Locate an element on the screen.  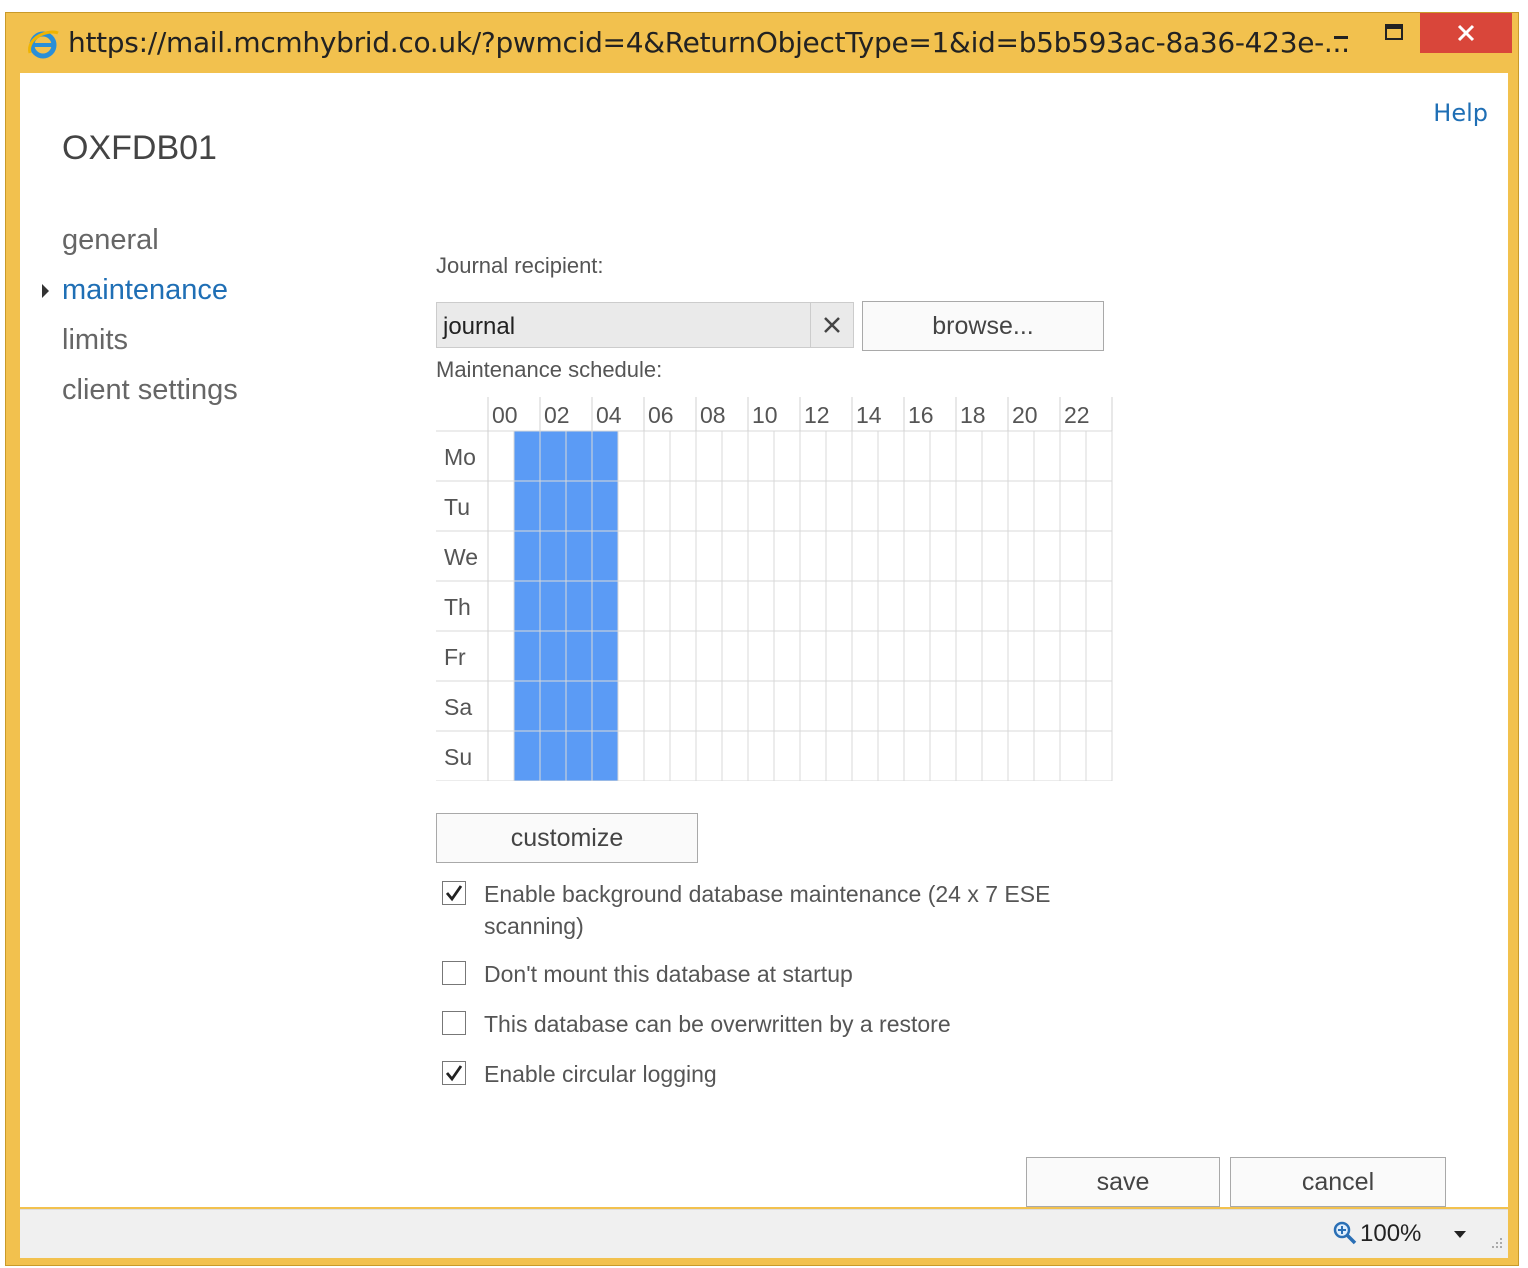
hour-label: 12 is located at coordinates (817, 415).